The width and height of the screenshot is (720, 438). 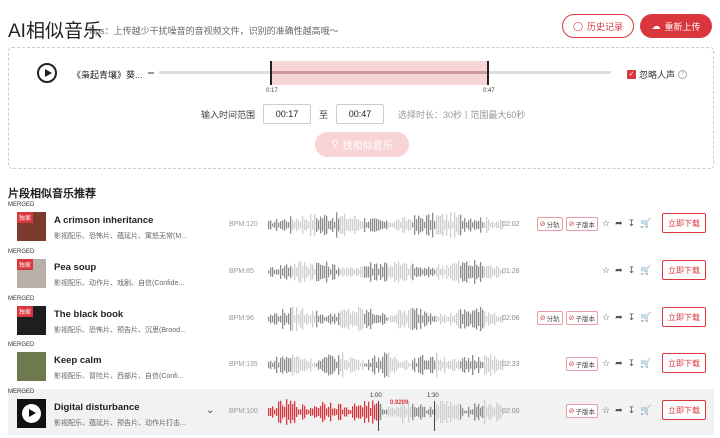 I want to click on to-label: 至, so click(x=324, y=114).